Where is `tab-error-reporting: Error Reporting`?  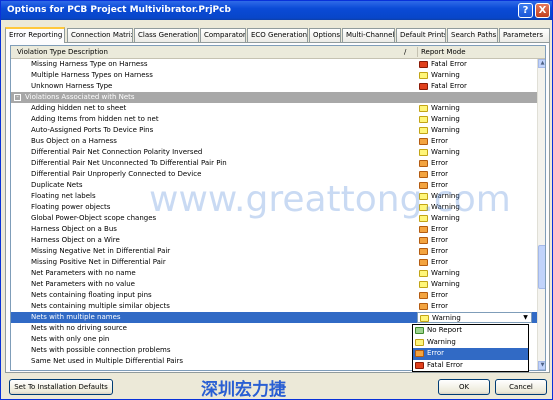 tab-error-reporting: Error Reporting is located at coordinates (35, 35).